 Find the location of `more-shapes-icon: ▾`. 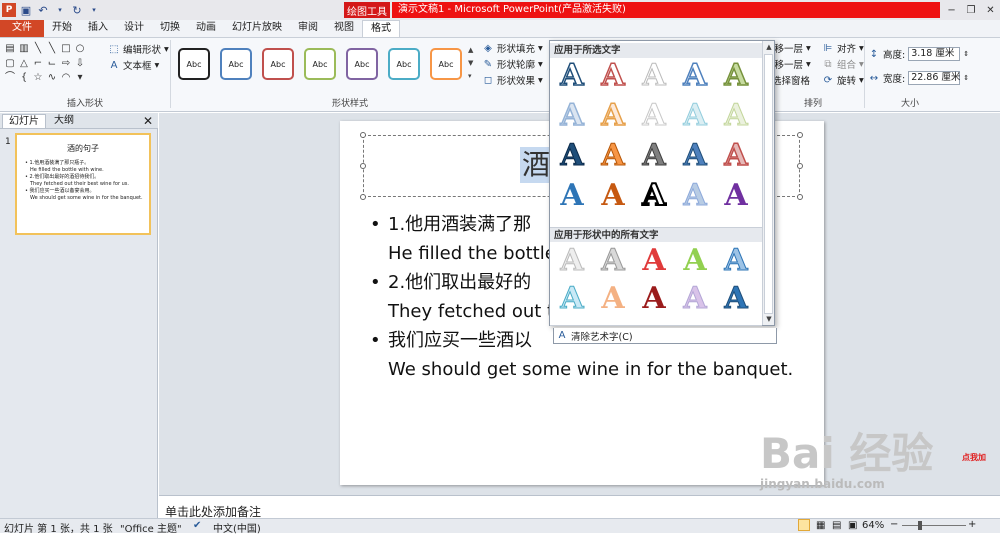

more-shapes-icon: ▾ is located at coordinates (80, 78).